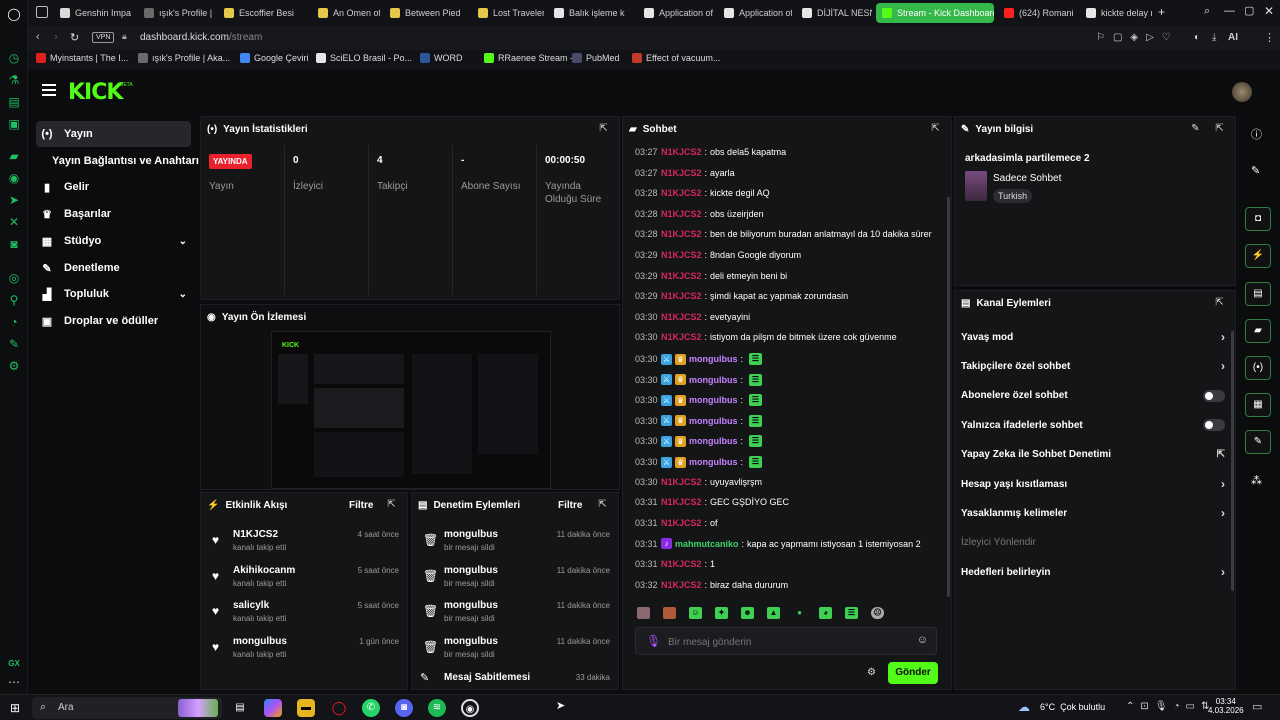 The image size is (1280, 720). I want to click on emote-icon: ✦, so click(721, 613).